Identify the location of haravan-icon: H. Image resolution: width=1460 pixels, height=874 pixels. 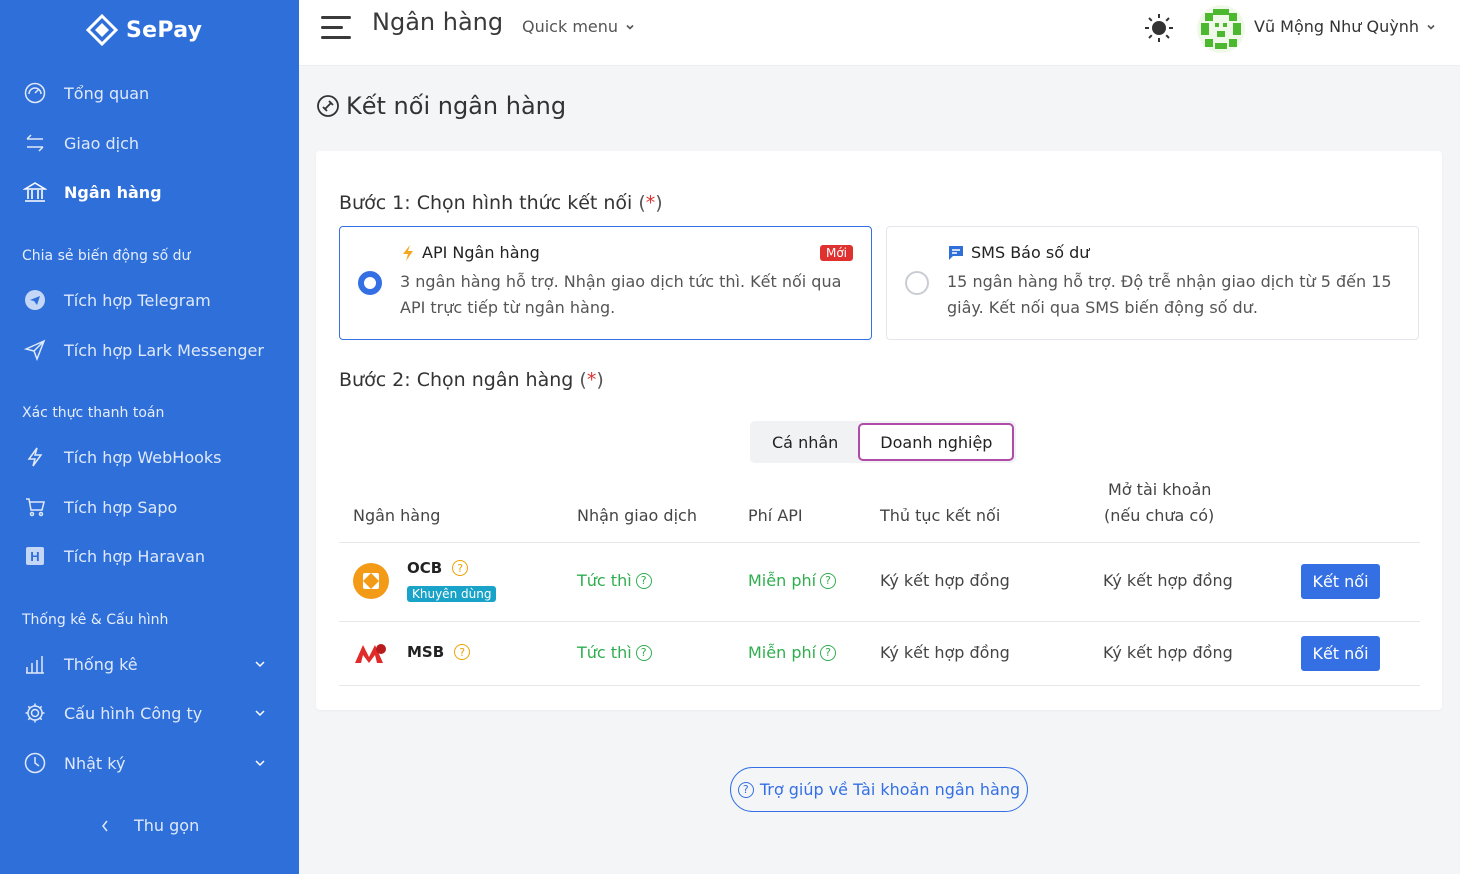
(35, 556).